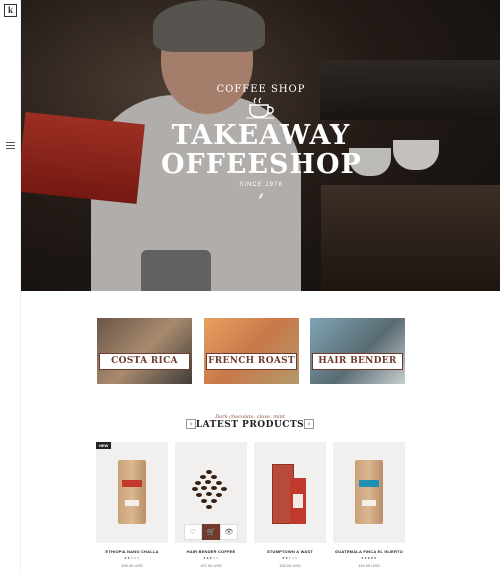 The image size is (500, 570). I want to click on hero-title-line1: TAKEAWAY, so click(261, 135).